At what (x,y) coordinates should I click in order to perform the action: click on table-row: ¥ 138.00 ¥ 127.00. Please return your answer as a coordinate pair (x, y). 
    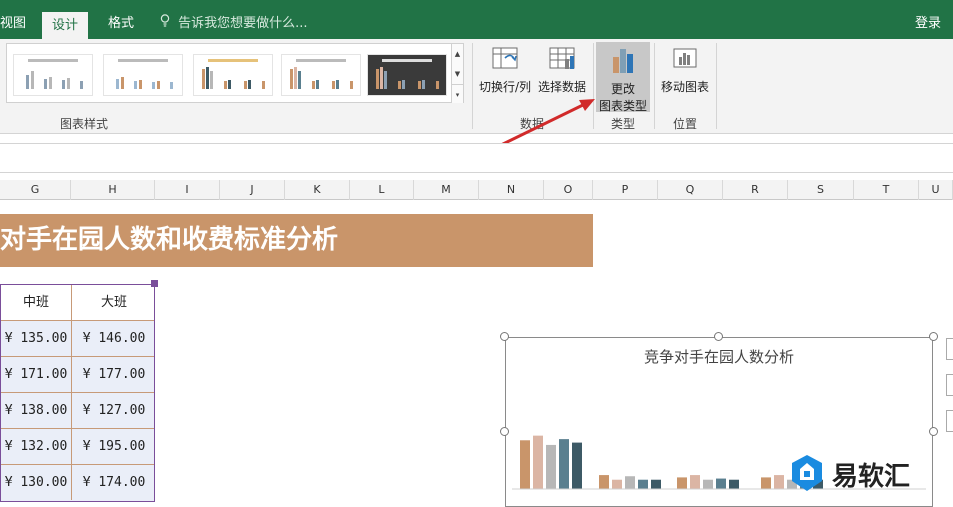
    Looking at the image, I should click on (77, 411).